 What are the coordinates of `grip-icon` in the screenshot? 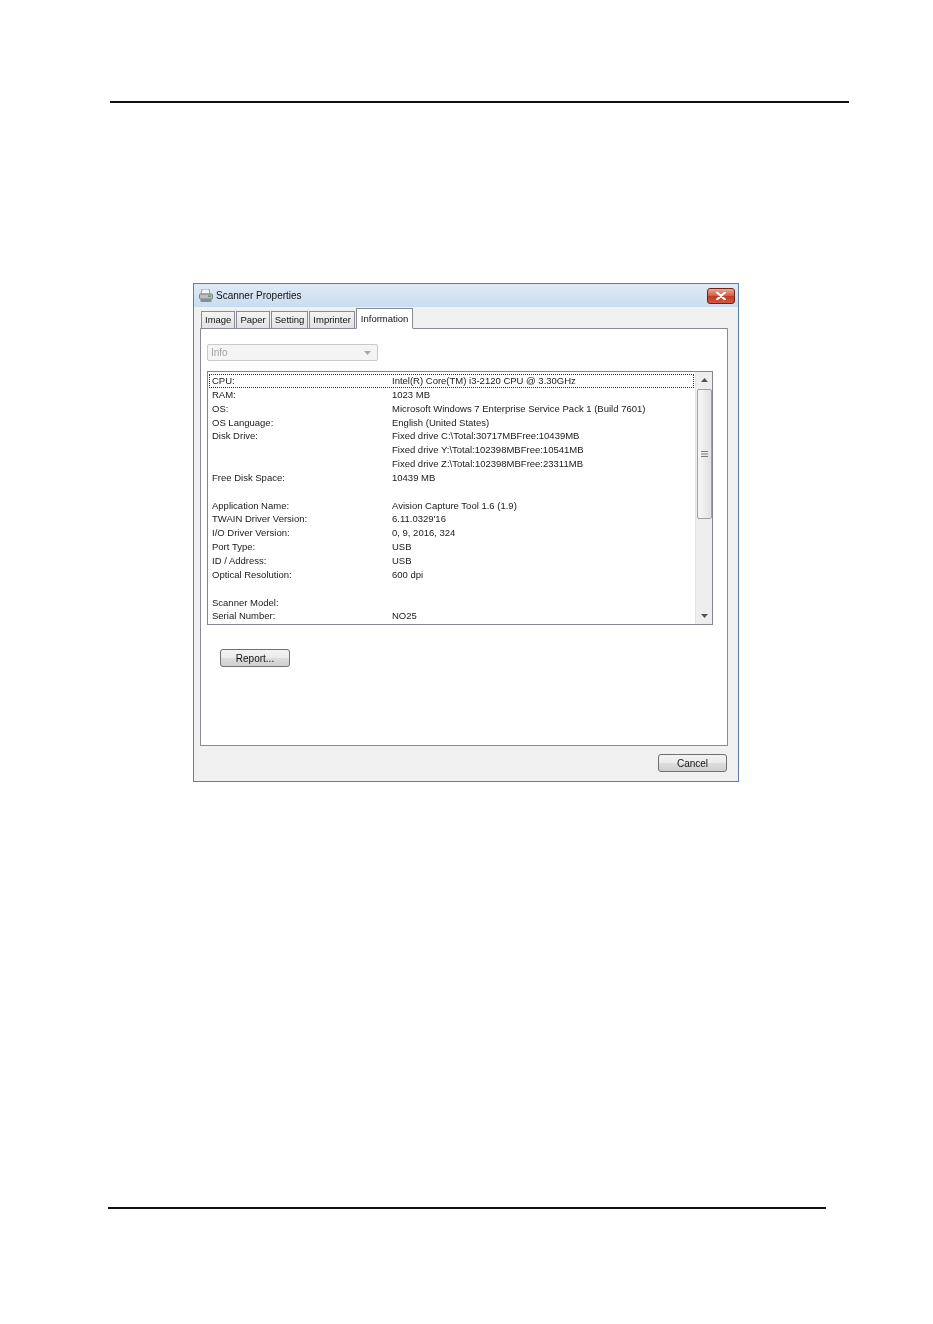 It's located at (704, 454).